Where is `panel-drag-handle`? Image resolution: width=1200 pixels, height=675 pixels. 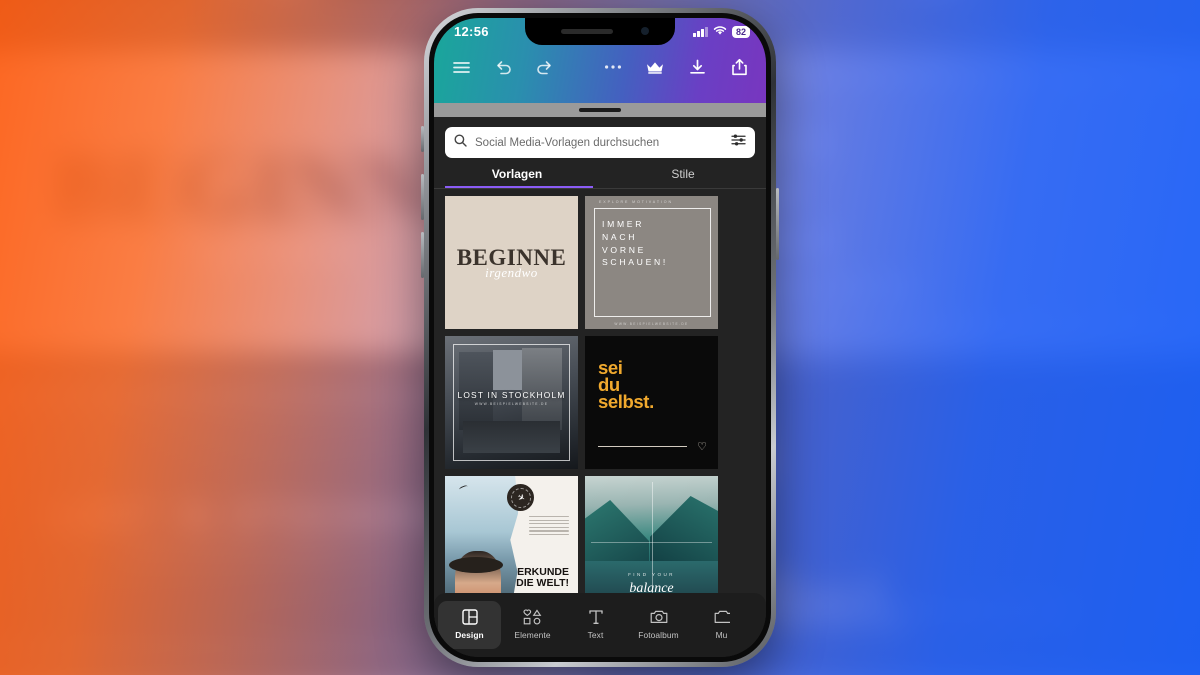
panel-drag-handle is located at coordinates (600, 110).